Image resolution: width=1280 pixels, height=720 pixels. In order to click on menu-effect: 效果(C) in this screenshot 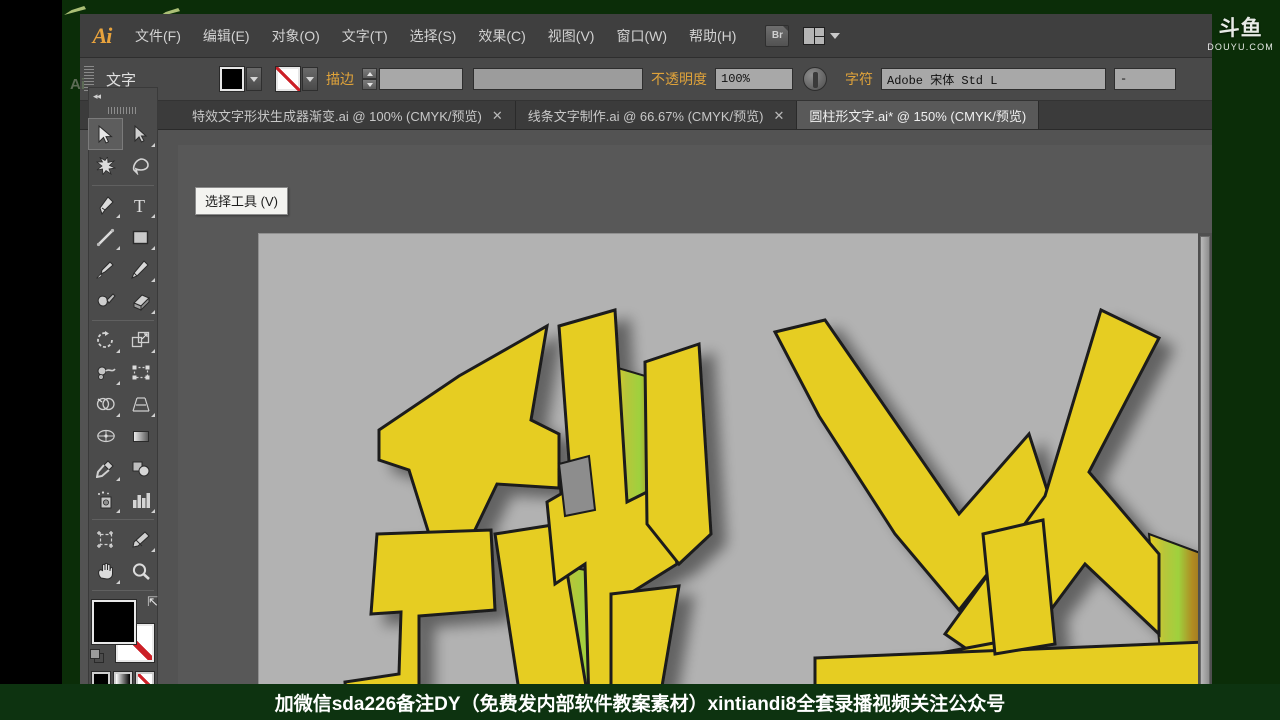, I will do `click(501, 36)`.